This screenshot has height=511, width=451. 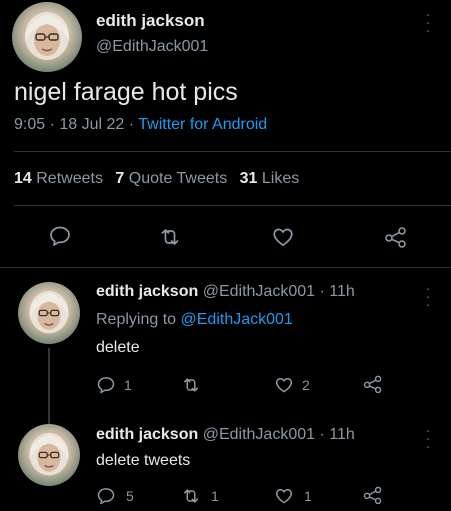 I want to click on handle: @EdithJack001, so click(x=152, y=47).